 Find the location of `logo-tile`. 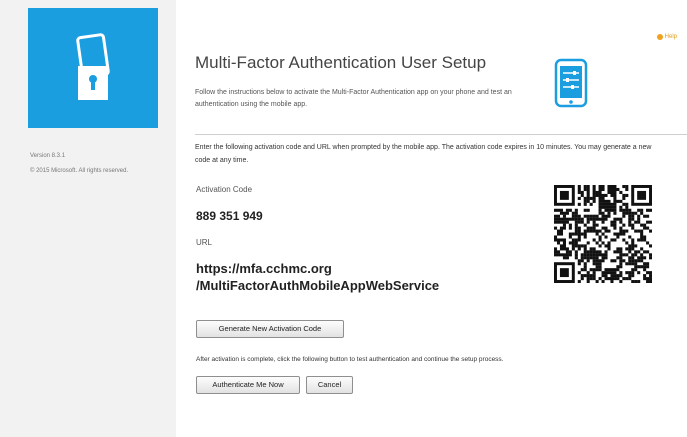

logo-tile is located at coordinates (93, 68).